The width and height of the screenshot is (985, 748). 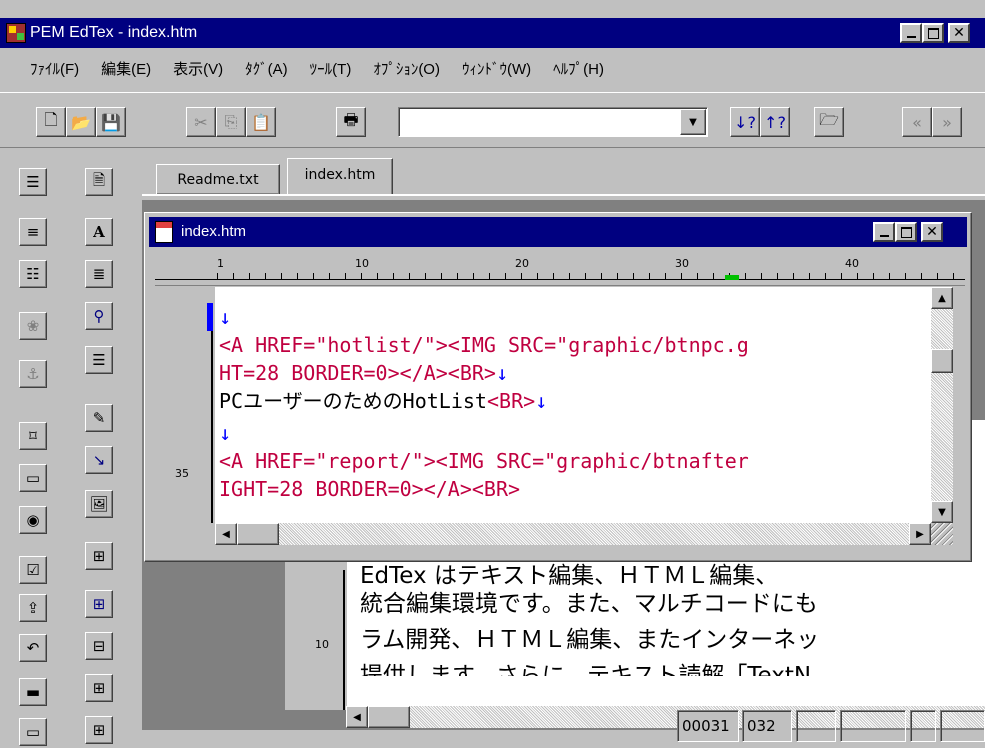 I want to click on scroll-down-button: ▼, so click(x=942, y=512).